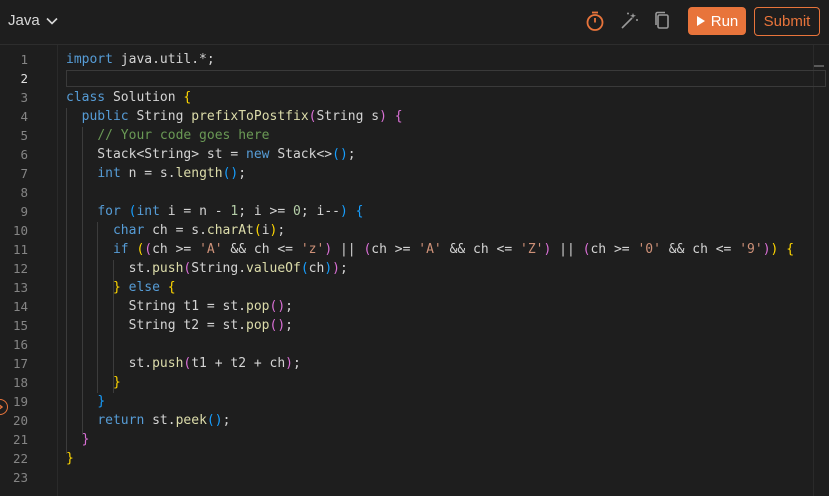 This screenshot has height=496, width=829. What do you see at coordinates (662, 21) in the screenshot?
I see `copy-icon` at bounding box center [662, 21].